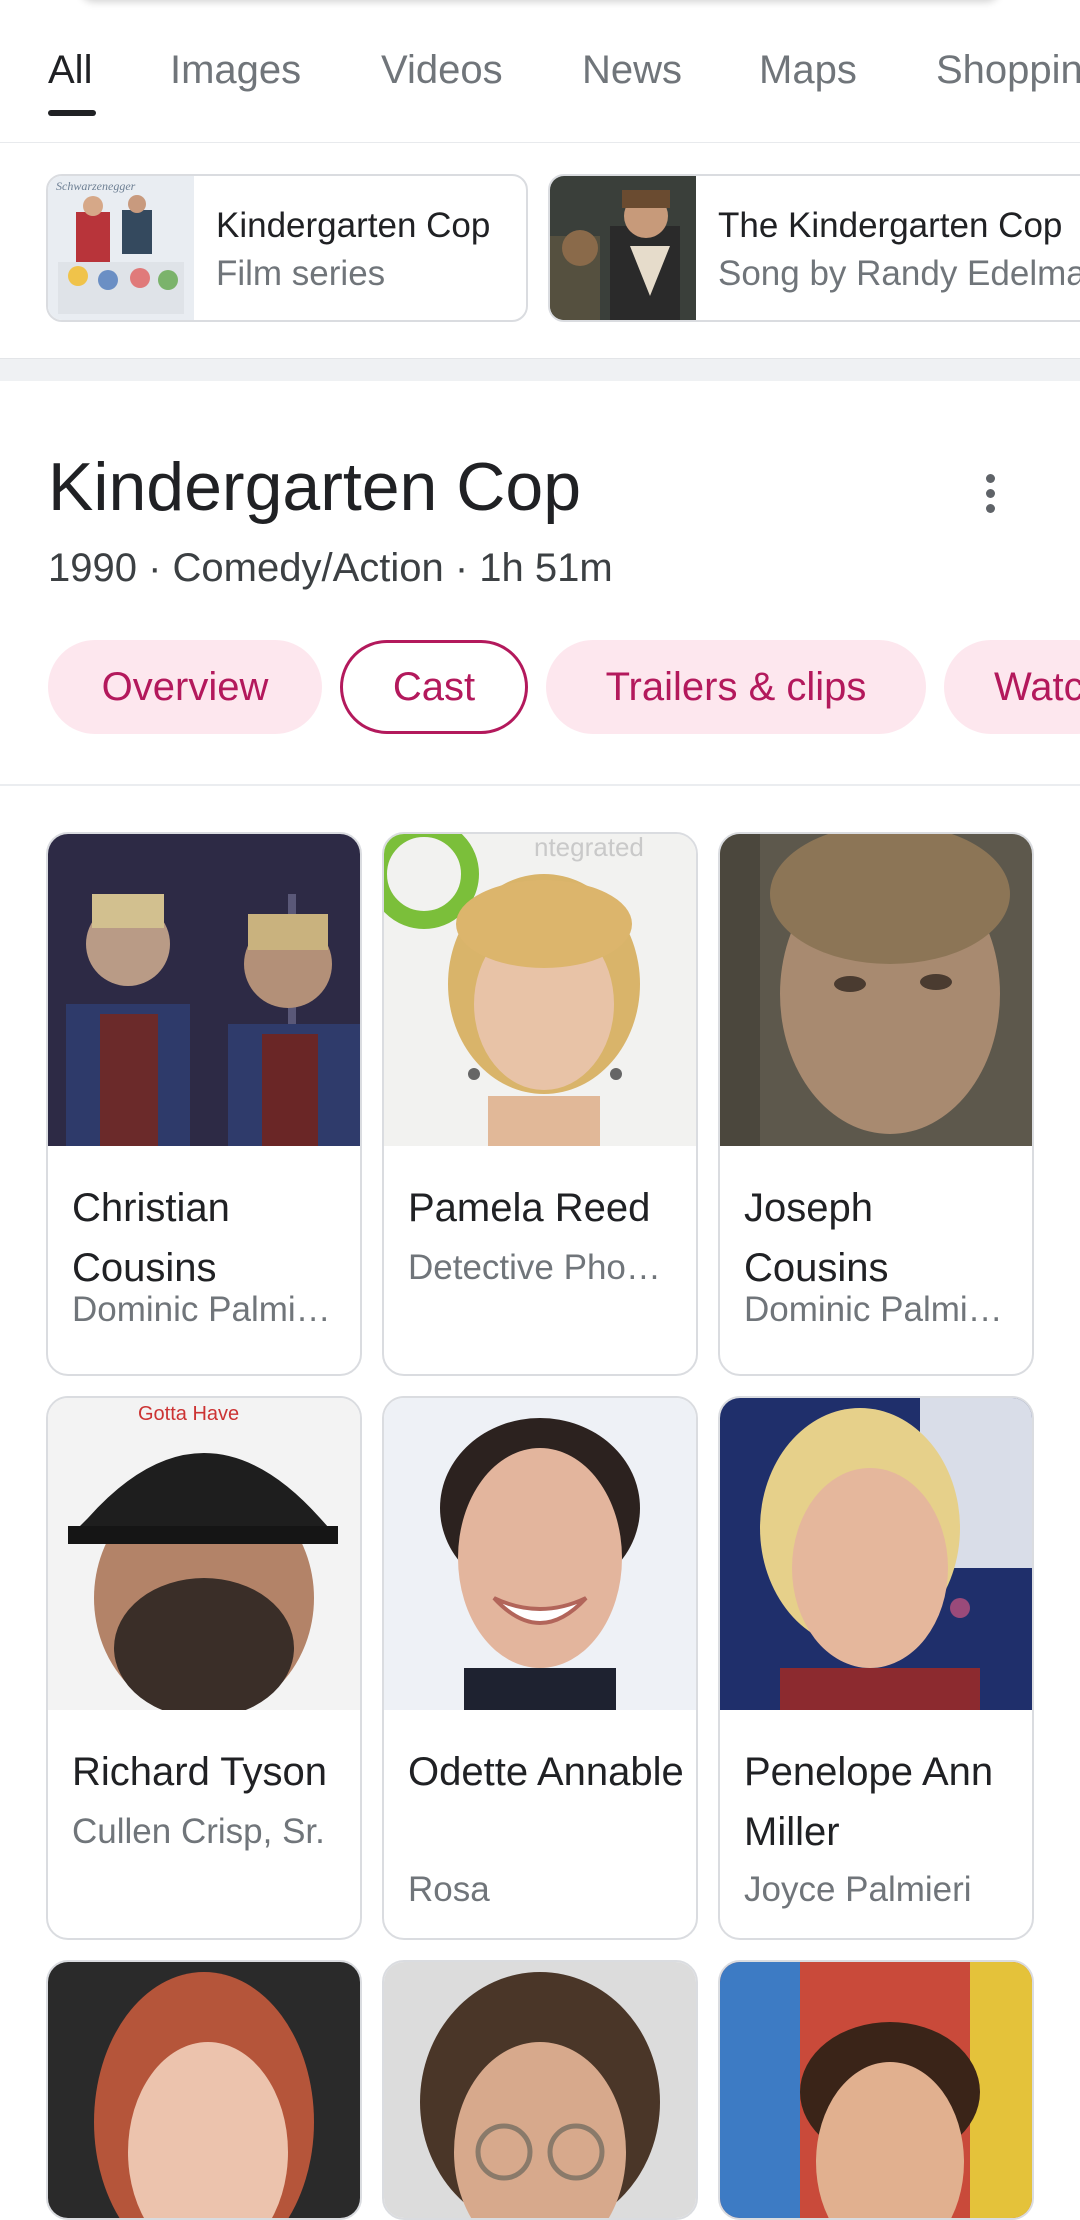 The height and width of the screenshot is (2220, 1080). I want to click on cast-card: Penelope Ann Miller Joyce Palmieri, so click(876, 1668).